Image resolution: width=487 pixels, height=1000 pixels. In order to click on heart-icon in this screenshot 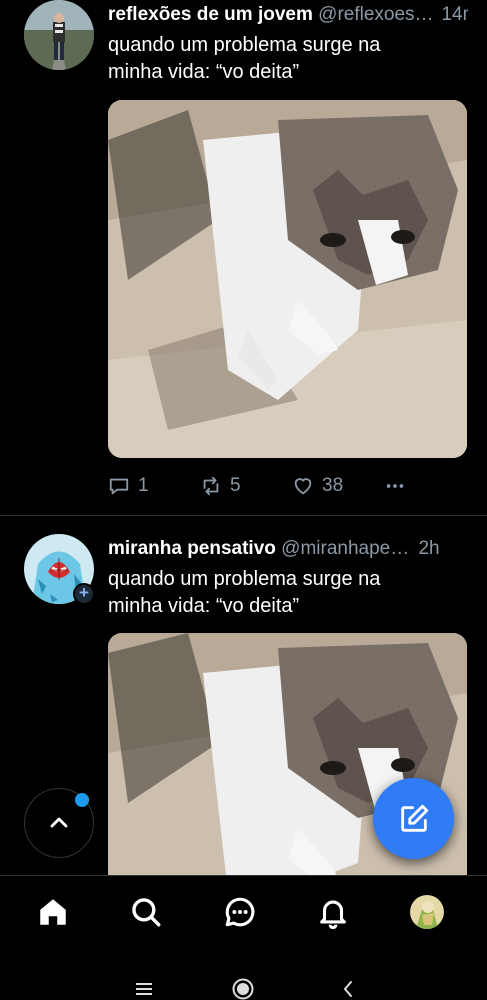, I will do `click(303, 486)`.